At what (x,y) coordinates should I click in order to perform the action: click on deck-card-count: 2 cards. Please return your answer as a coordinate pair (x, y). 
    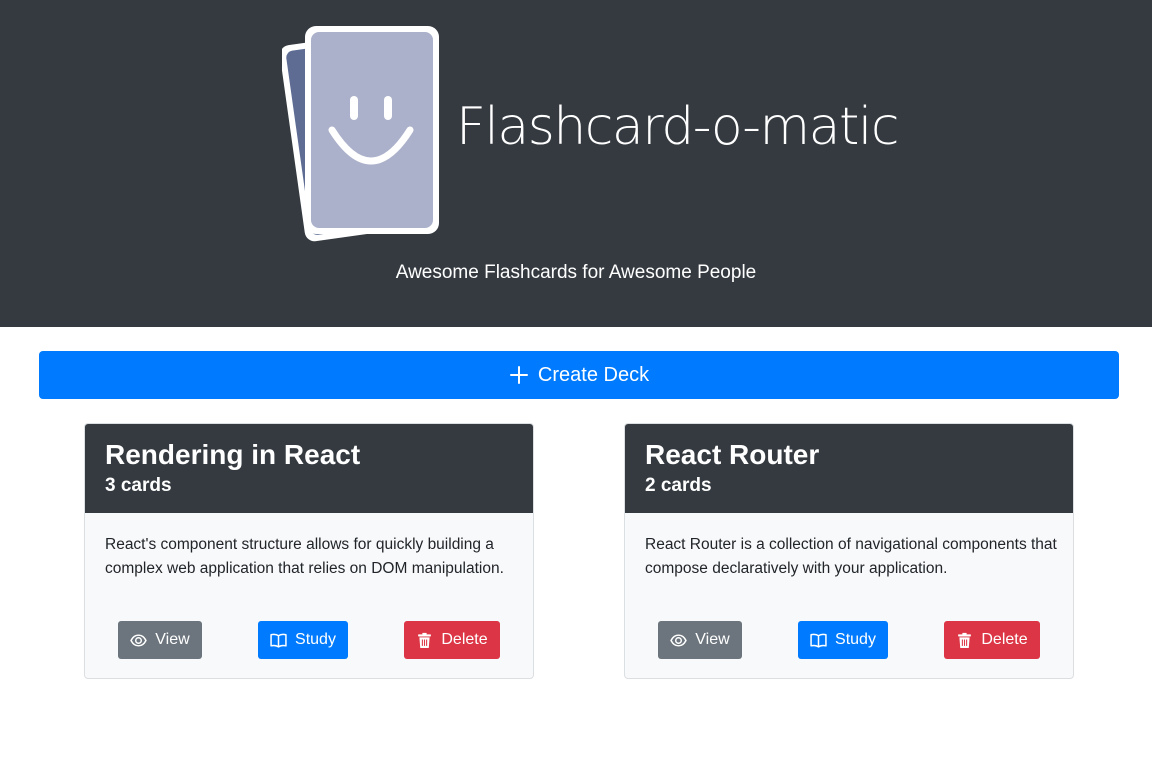
    Looking at the image, I should click on (678, 485).